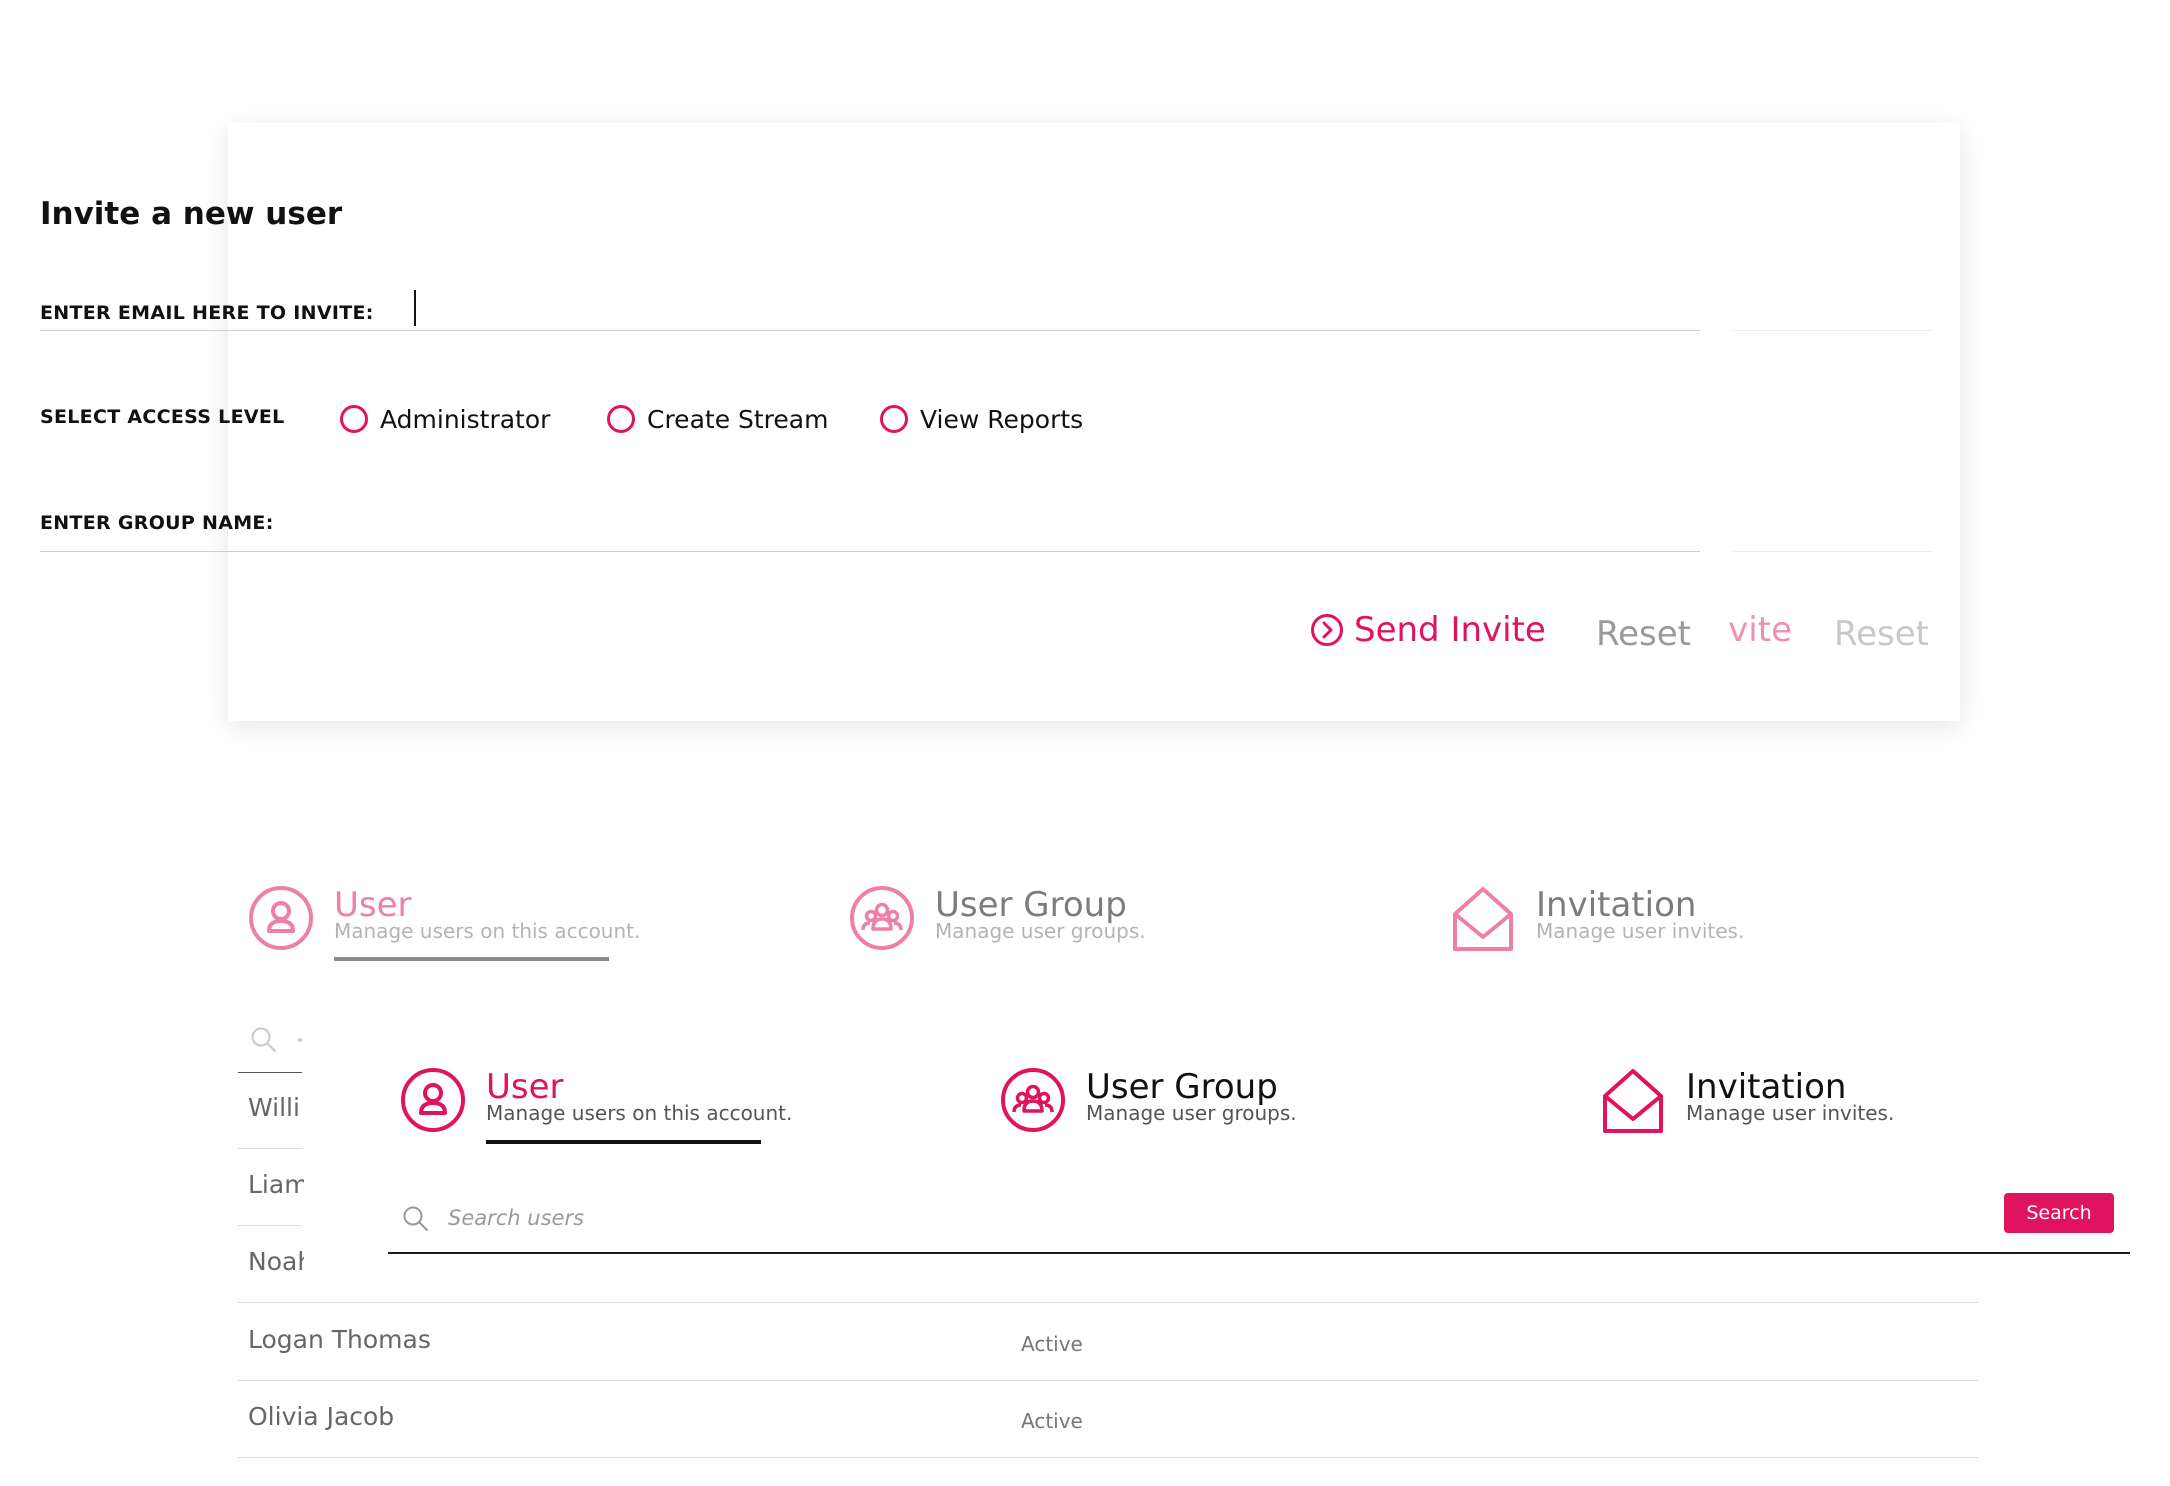 The height and width of the screenshot is (1486, 2170). What do you see at coordinates (270, 1072) in the screenshot?
I see `ghost-search-underline` at bounding box center [270, 1072].